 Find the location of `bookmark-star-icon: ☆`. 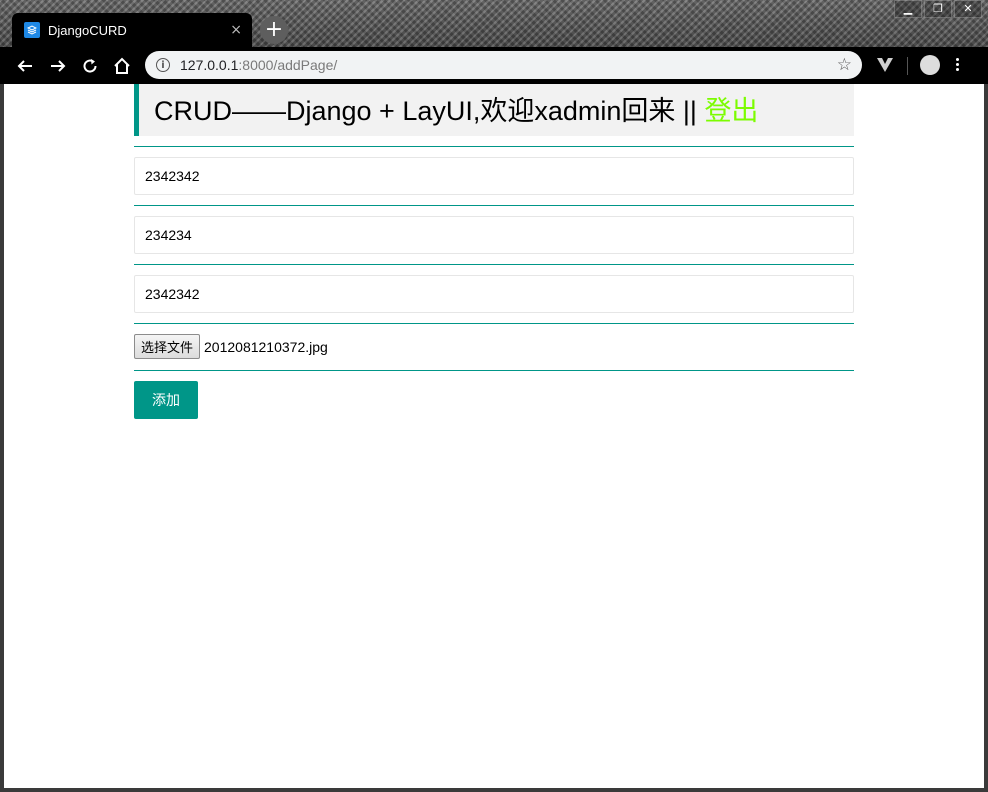

bookmark-star-icon: ☆ is located at coordinates (844, 65).